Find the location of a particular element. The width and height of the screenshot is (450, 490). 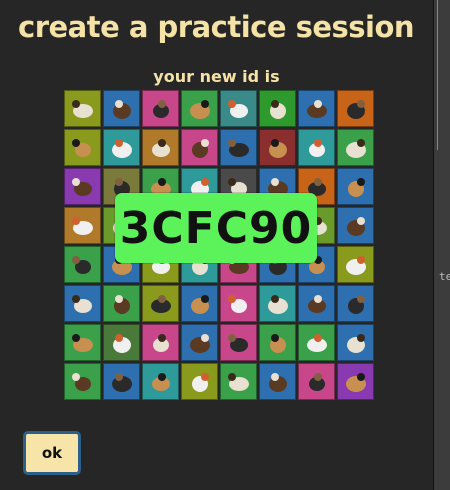

bison-icon is located at coordinates (316, 108).